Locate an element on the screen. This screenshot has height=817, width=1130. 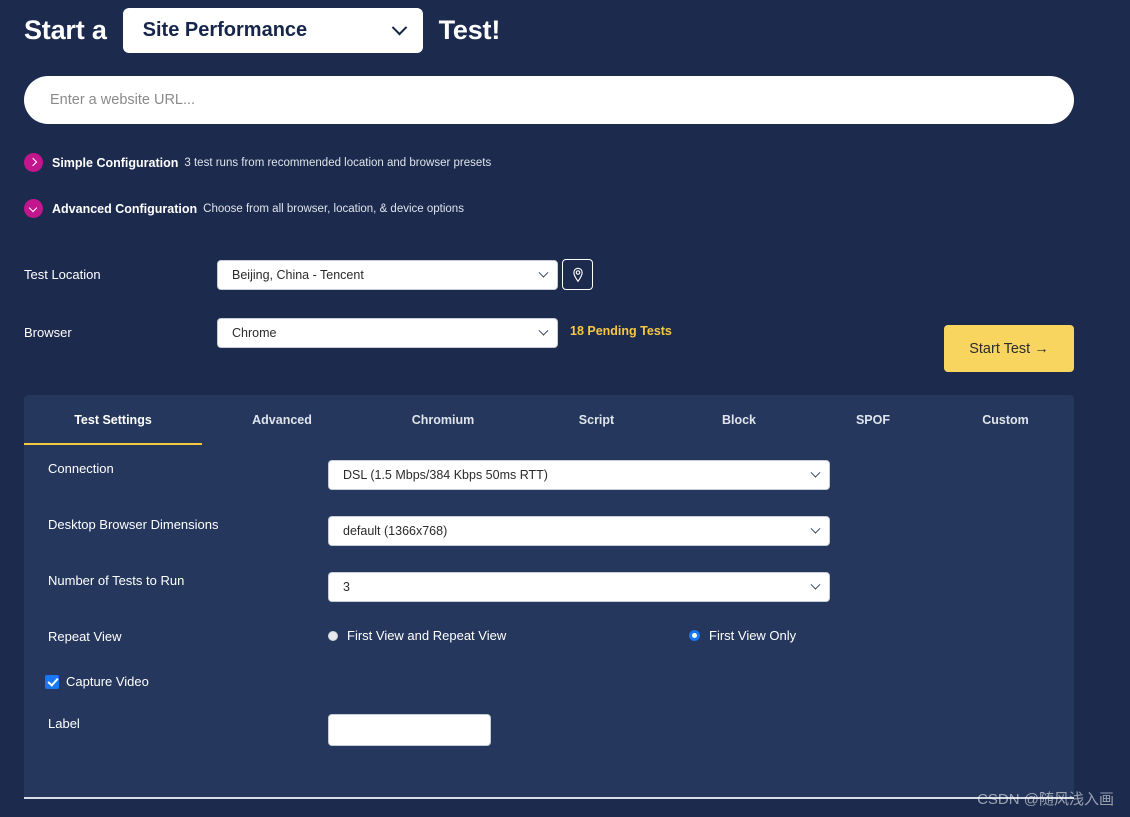
website-url-input is located at coordinates (549, 100).